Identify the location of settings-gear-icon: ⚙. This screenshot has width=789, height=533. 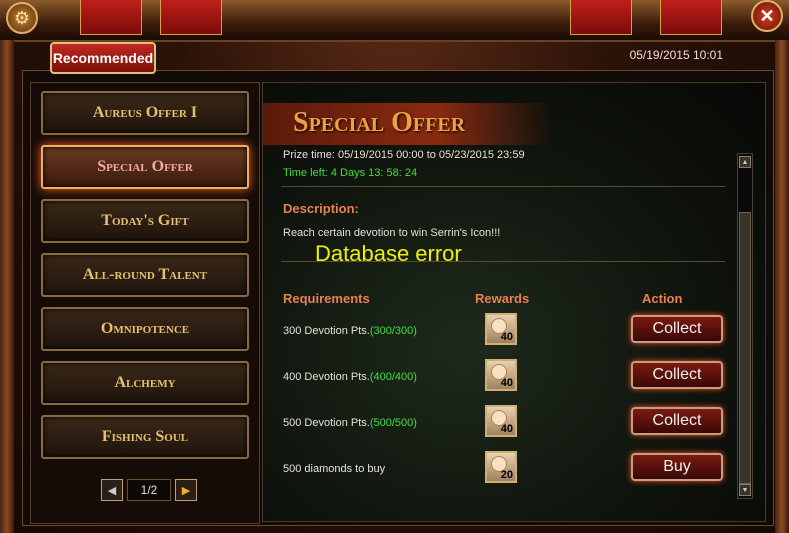
(22, 18).